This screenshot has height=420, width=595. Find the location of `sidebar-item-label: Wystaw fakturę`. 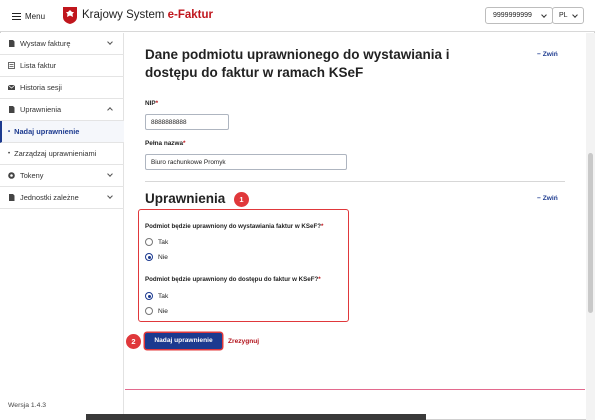

sidebar-item-label: Wystaw fakturę is located at coordinates (45, 43).